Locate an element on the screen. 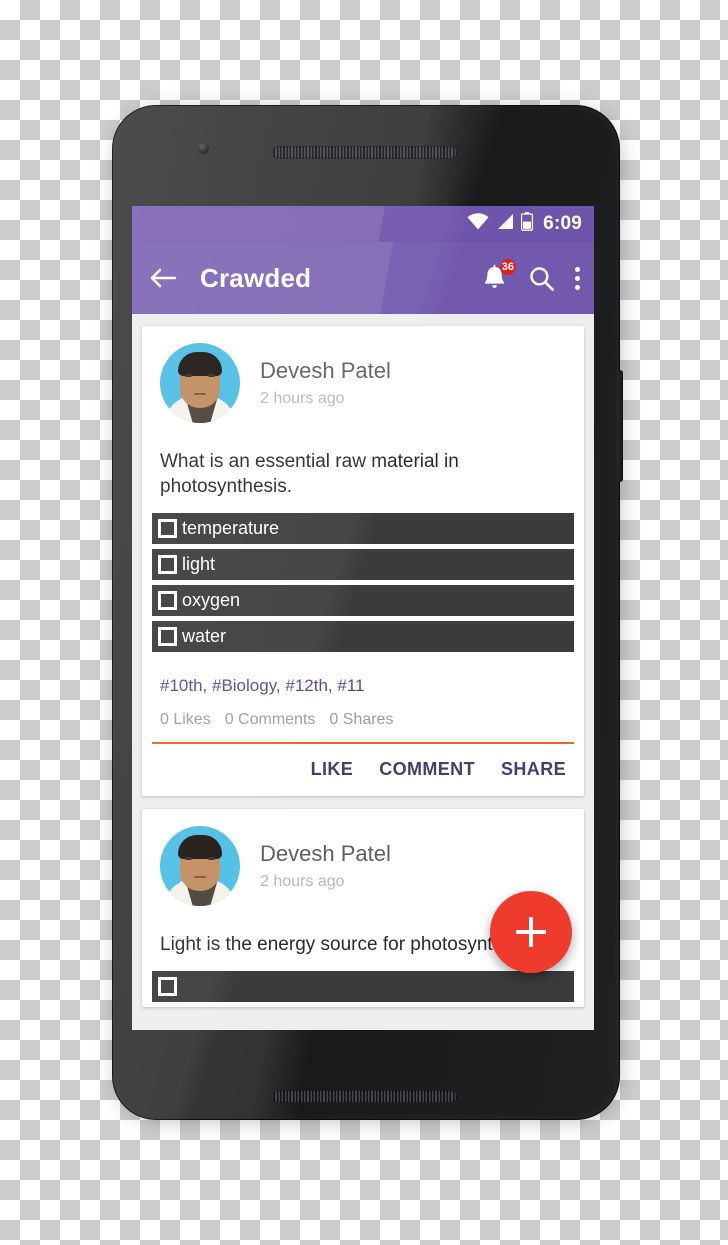  post-actions: LIKE COMMENT SHARE is located at coordinates (363, 770).